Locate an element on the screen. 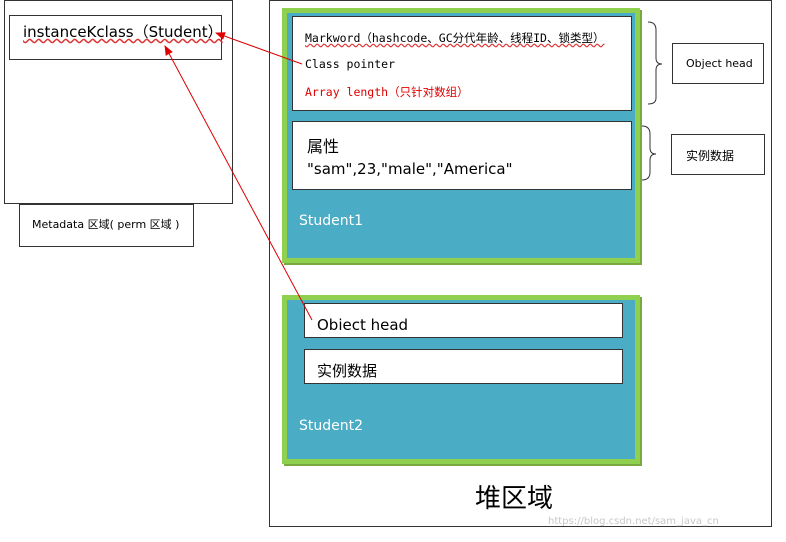 Image resolution: width=786 pixels, height=542 pixels. class-pointer-arrow is located at coordinates (259, 48).